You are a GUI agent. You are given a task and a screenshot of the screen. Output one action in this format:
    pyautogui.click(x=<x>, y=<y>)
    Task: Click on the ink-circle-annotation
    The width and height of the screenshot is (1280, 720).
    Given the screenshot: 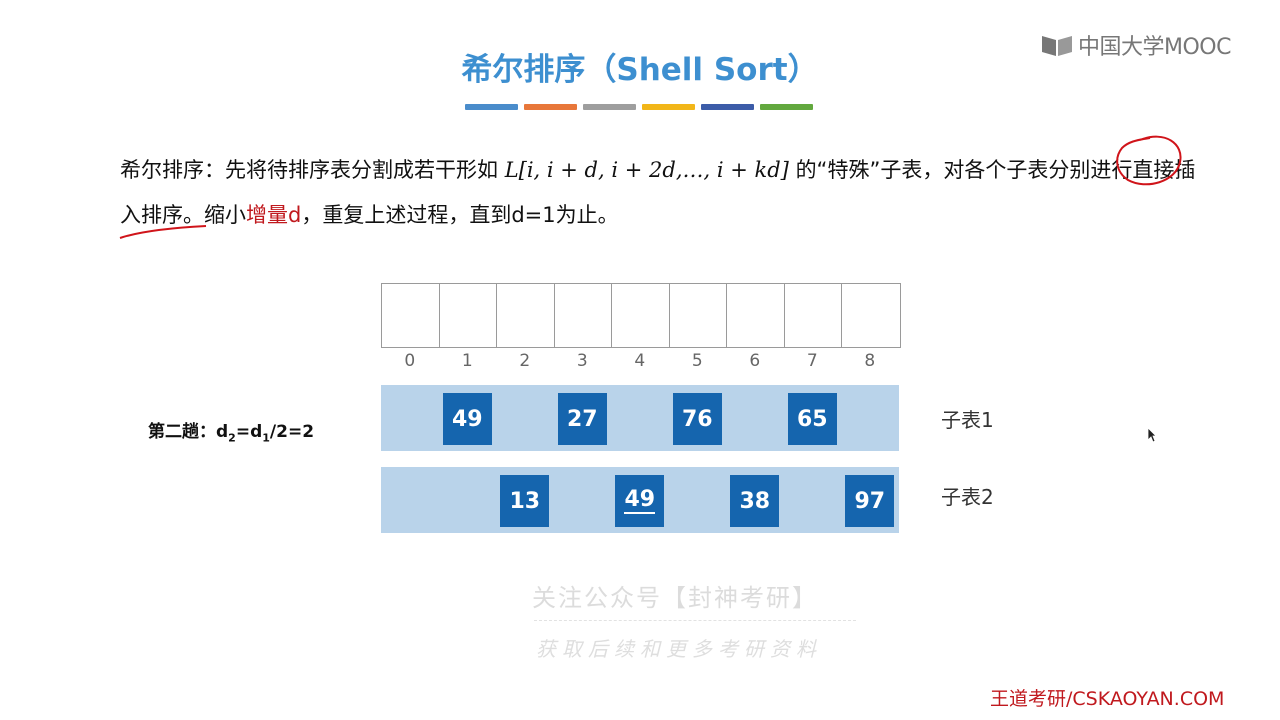 What is the action you would take?
    pyautogui.click(x=1149, y=160)
    